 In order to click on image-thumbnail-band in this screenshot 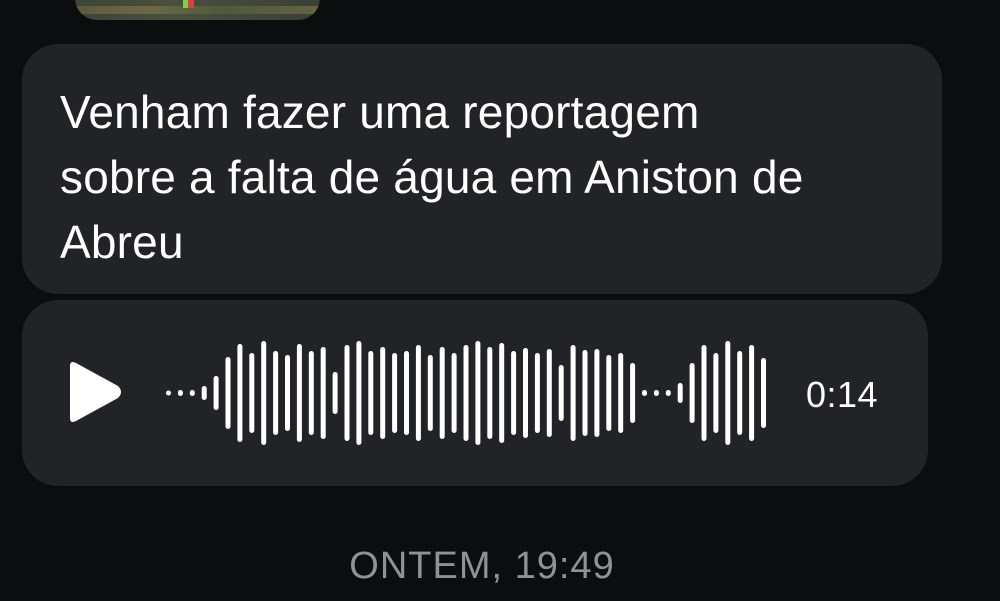, I will do `click(197, 10)`.